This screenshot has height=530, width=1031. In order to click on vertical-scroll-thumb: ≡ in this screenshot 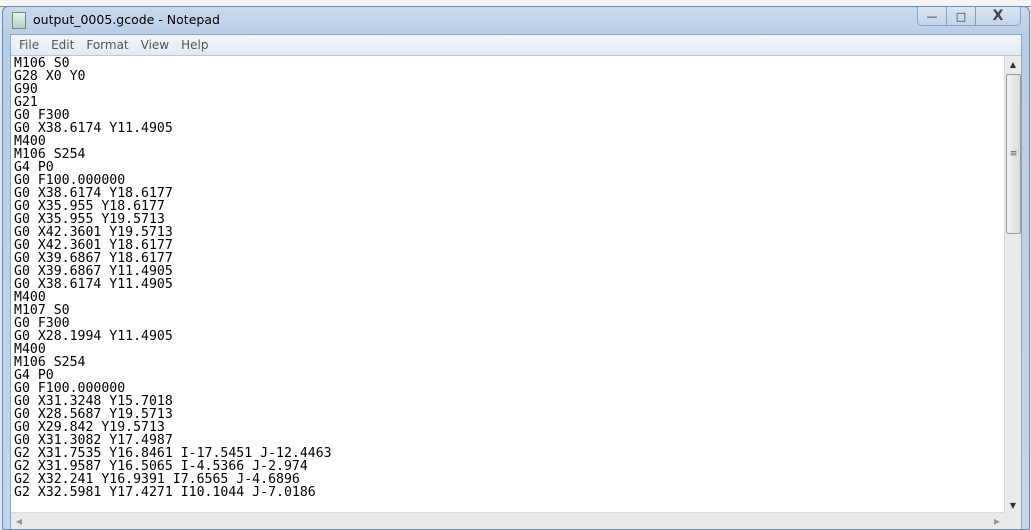, I will do `click(1013, 154)`.